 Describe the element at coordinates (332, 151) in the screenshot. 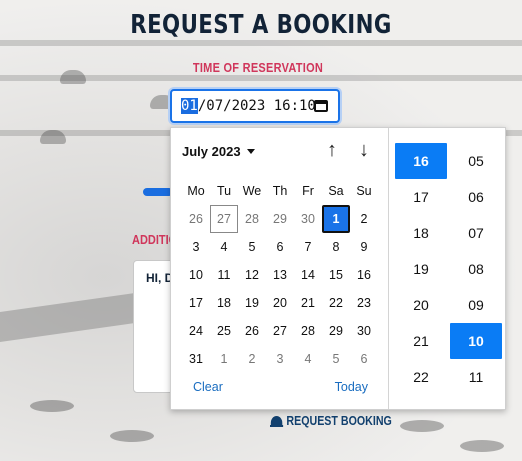

I see `previous-month-arrow-icon: ↑` at that location.